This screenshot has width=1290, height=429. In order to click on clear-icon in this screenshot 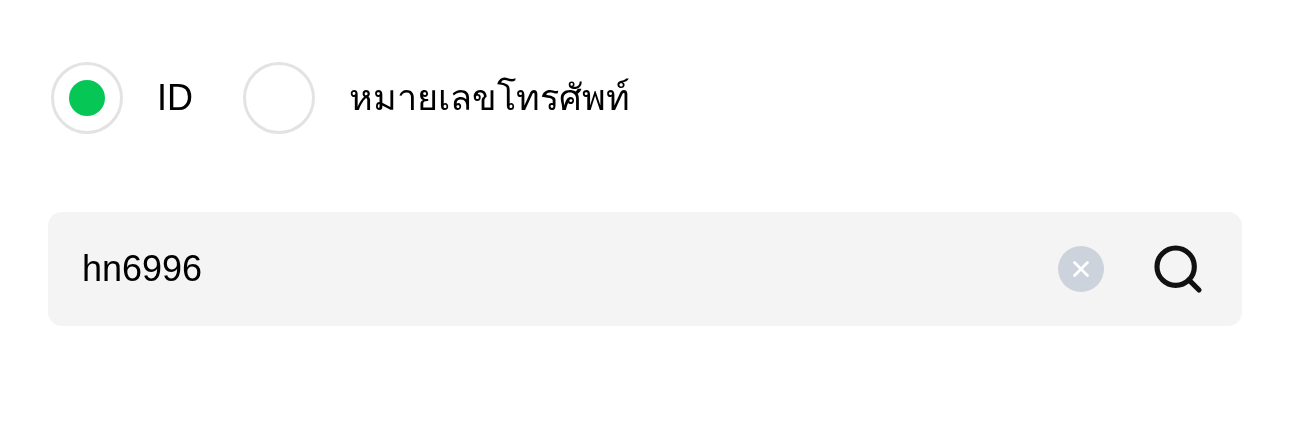, I will do `click(1081, 269)`.